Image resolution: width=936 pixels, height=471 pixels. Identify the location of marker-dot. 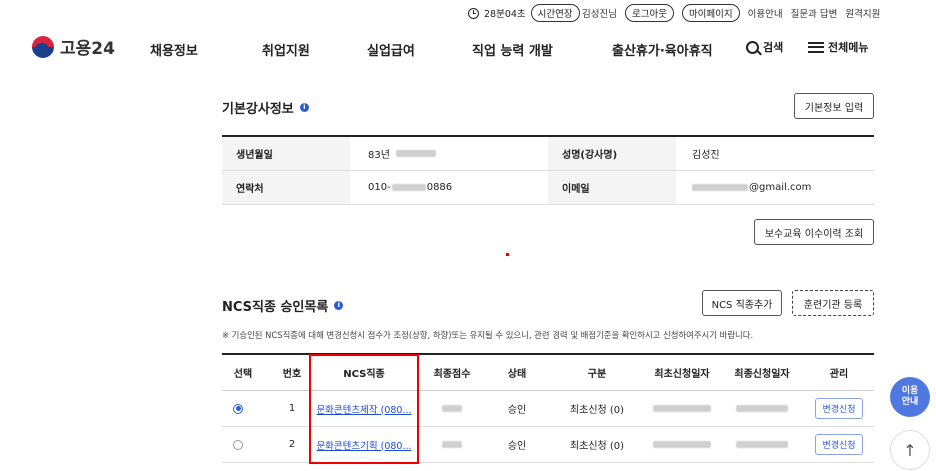
(507, 254).